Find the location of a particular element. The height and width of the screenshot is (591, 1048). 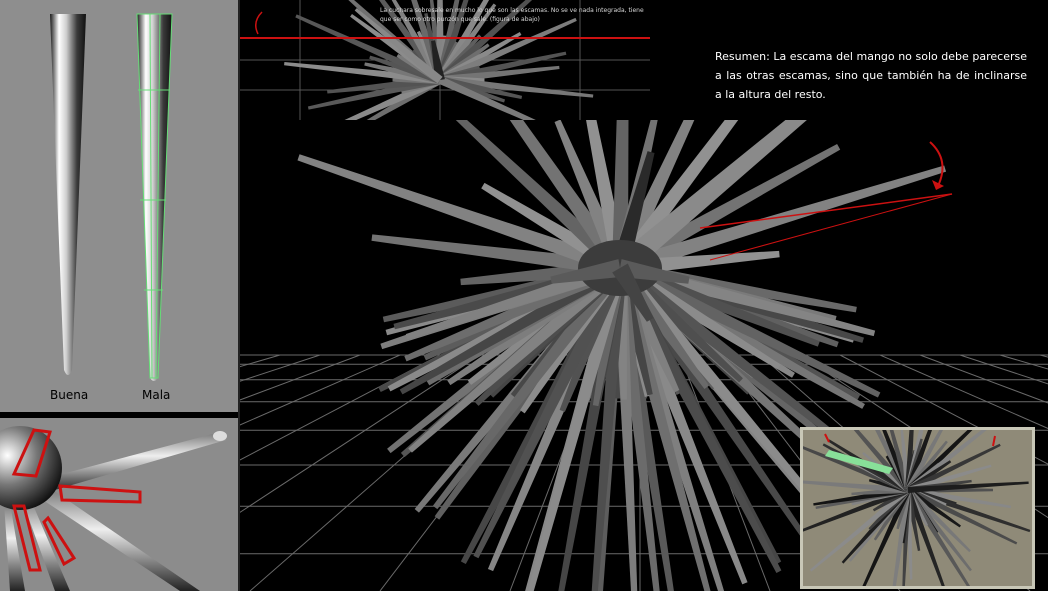

label-good: Buena is located at coordinates (69, 395).